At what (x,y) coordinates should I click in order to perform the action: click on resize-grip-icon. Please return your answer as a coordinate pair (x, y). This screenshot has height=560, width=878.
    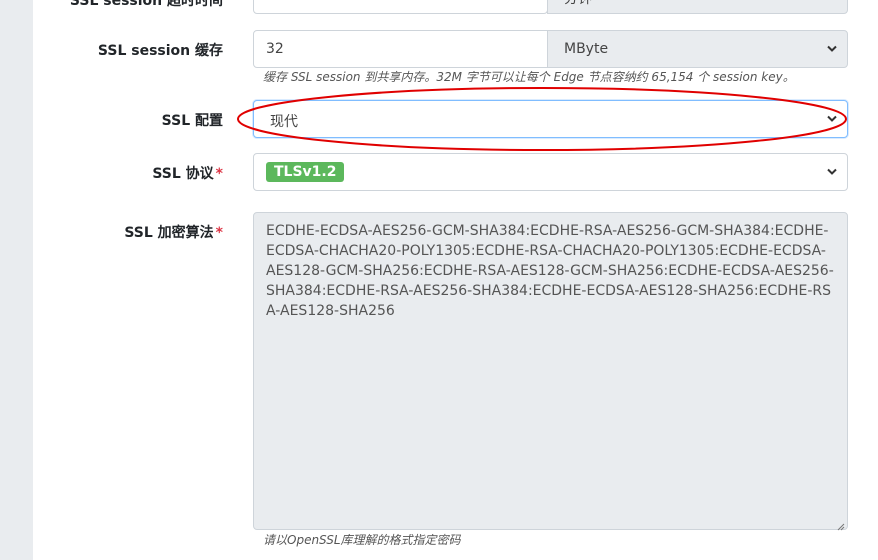
    Looking at the image, I should click on (841, 525).